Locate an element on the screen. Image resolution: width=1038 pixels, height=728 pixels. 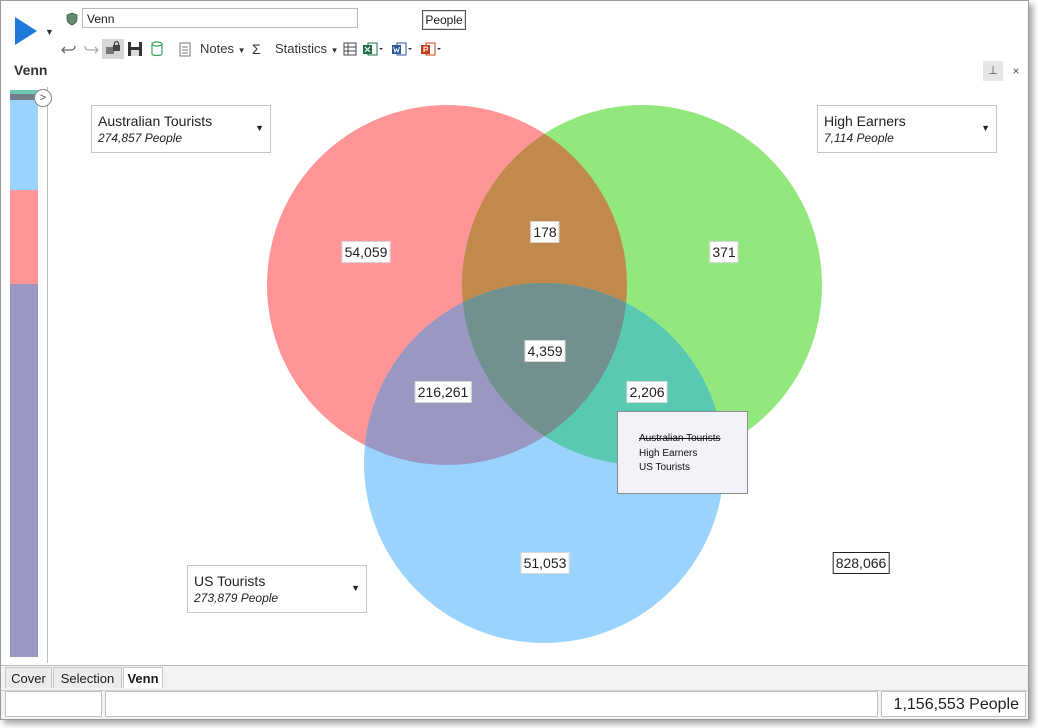
count-high-us: 2,206 is located at coordinates (647, 392).